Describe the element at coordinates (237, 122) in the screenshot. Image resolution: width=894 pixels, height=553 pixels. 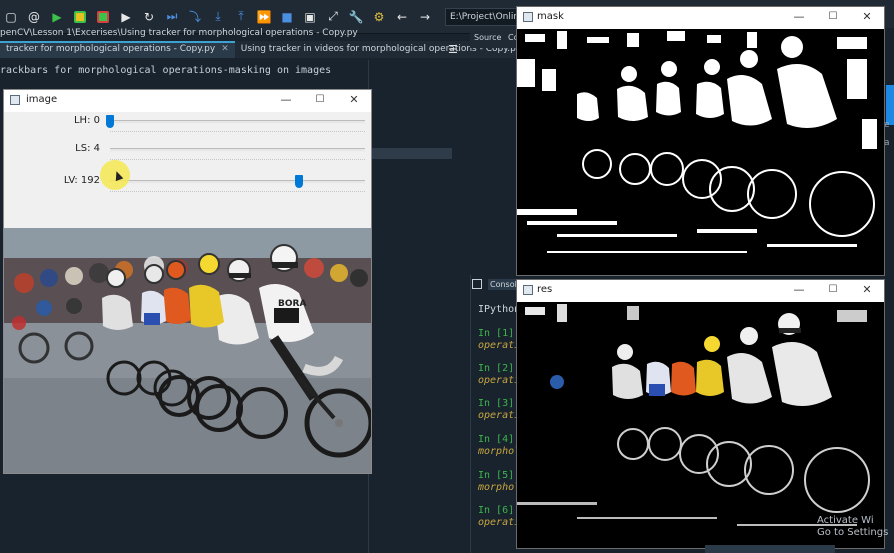
I see `trackbar-lh` at that location.